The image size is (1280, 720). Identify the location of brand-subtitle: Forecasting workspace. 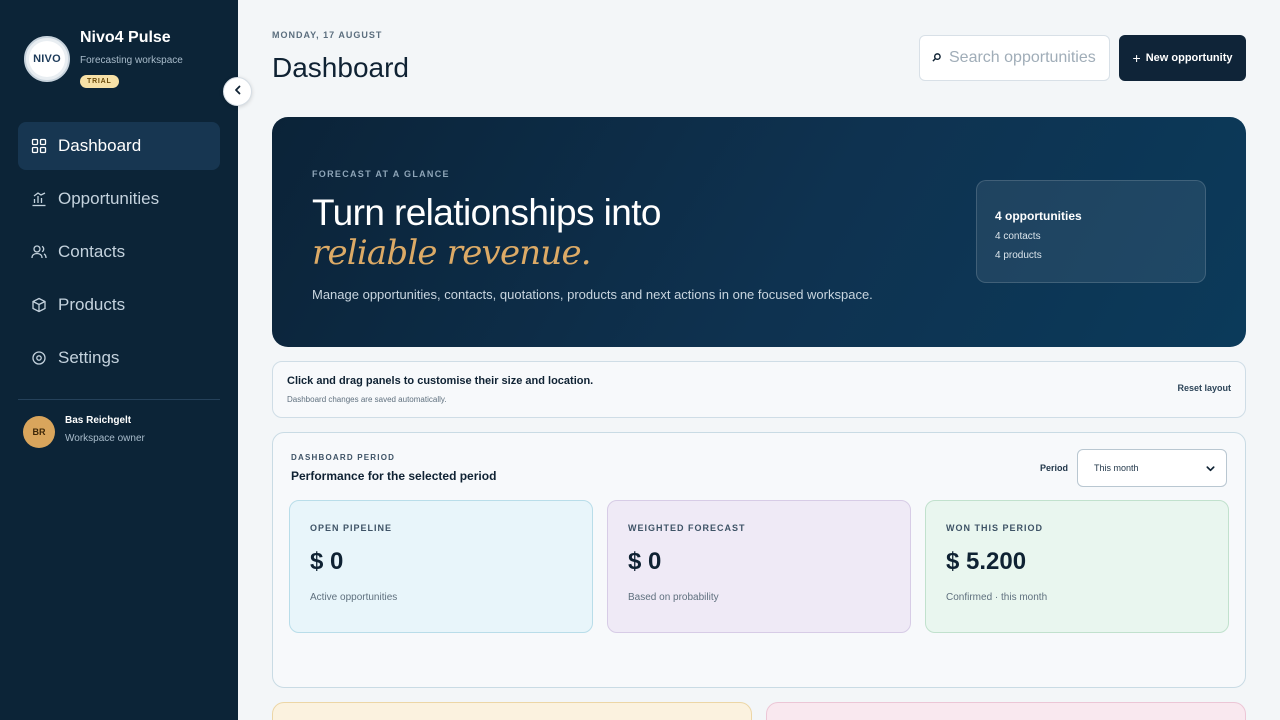
(131, 60).